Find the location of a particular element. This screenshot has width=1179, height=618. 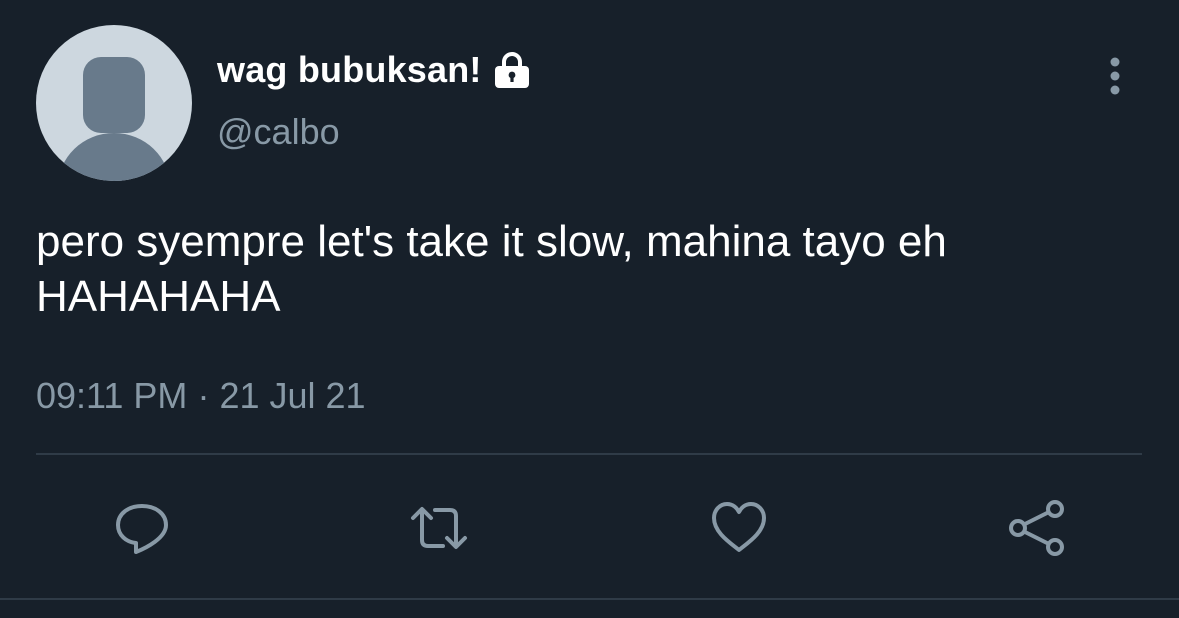

lock-icon is located at coordinates (512, 70).